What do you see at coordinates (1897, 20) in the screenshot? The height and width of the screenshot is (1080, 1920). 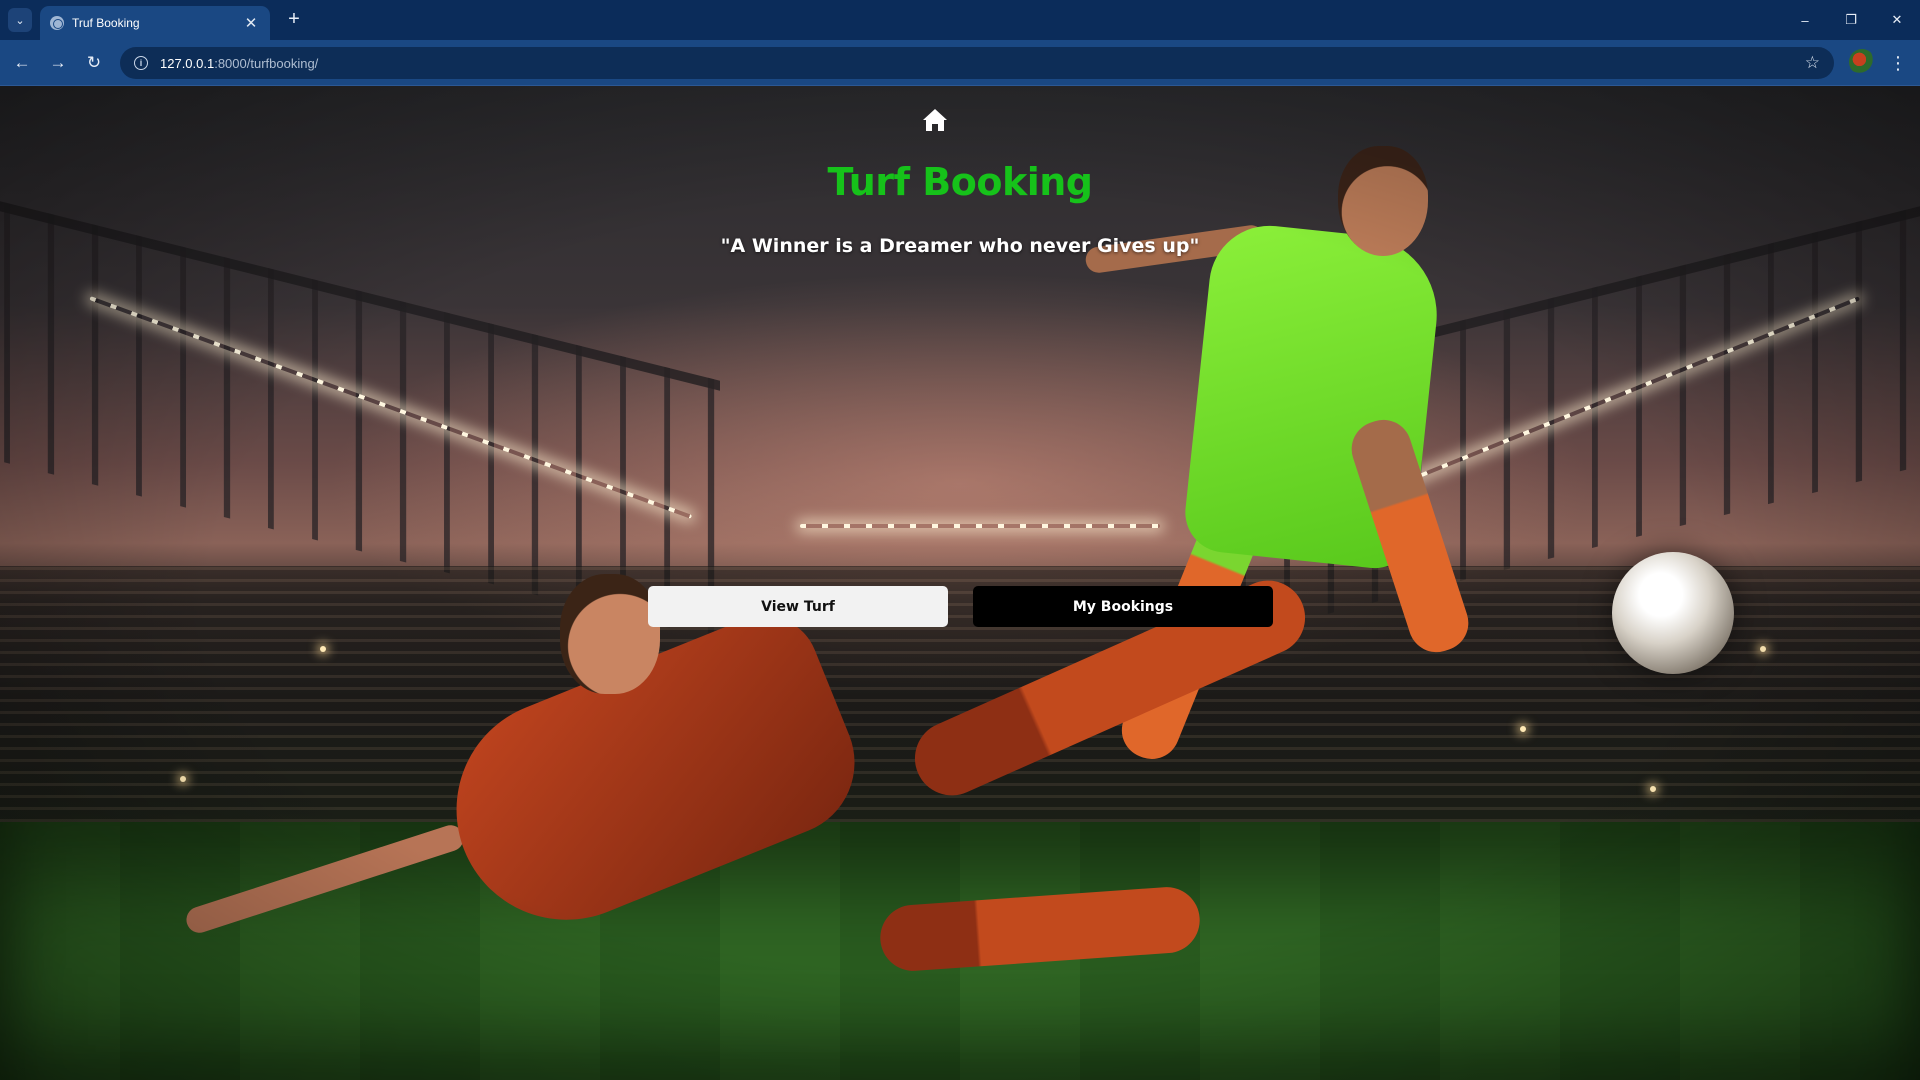 I see `close-window-button: ✕` at bounding box center [1897, 20].